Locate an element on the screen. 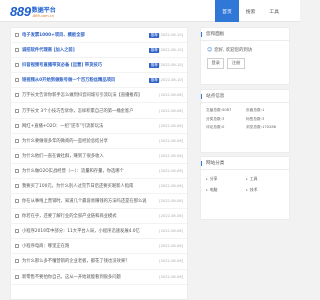  article-title: 新零售不要怕你自己，这从一开始就能看到很多问题 is located at coordinates (90, 277).